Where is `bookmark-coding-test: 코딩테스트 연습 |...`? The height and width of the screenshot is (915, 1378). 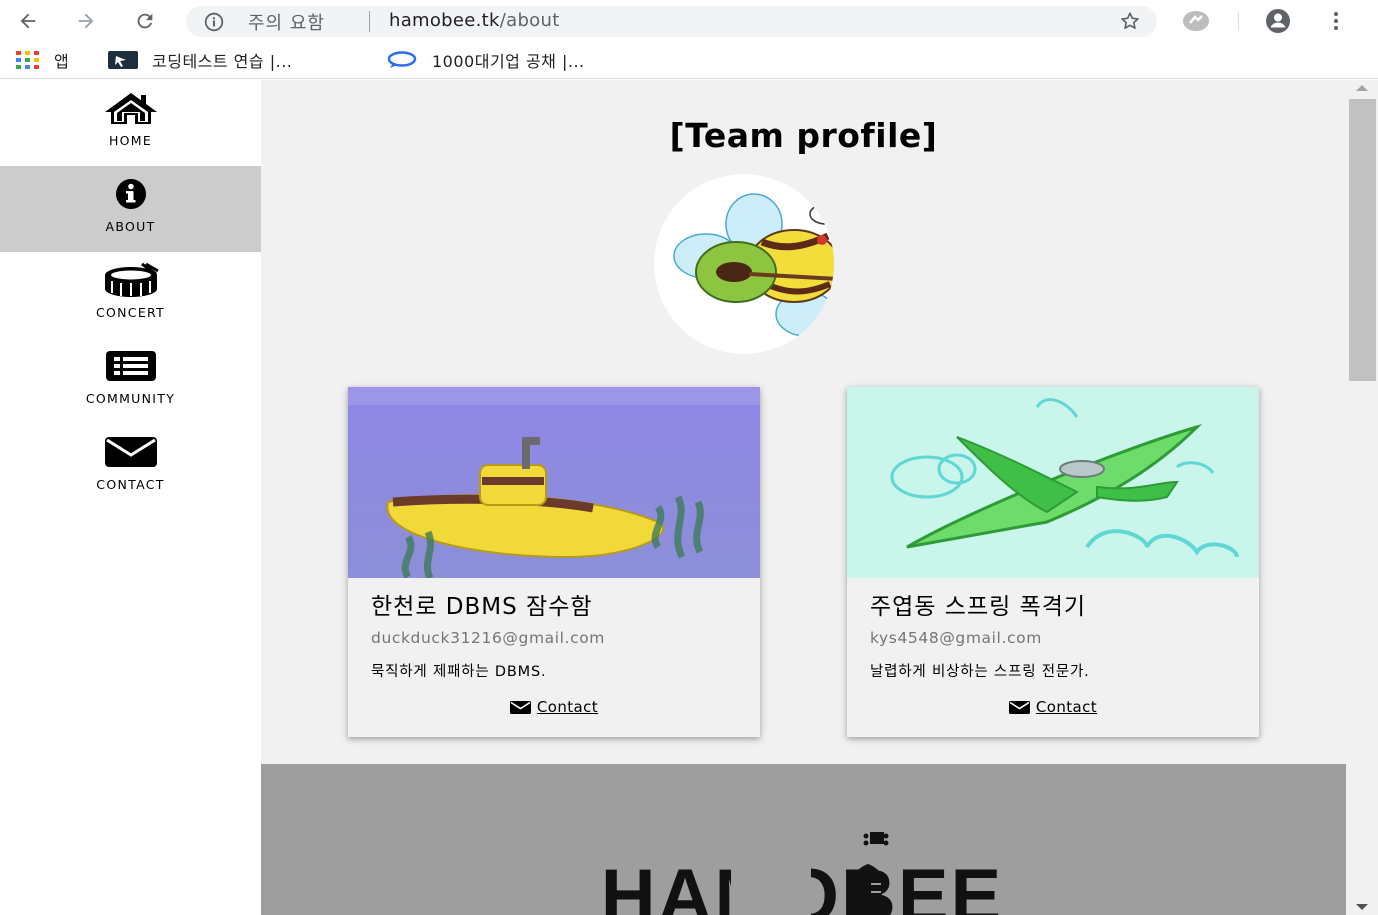
bookmark-coding-test: 코딩테스트 연습 |... is located at coordinates (200, 60).